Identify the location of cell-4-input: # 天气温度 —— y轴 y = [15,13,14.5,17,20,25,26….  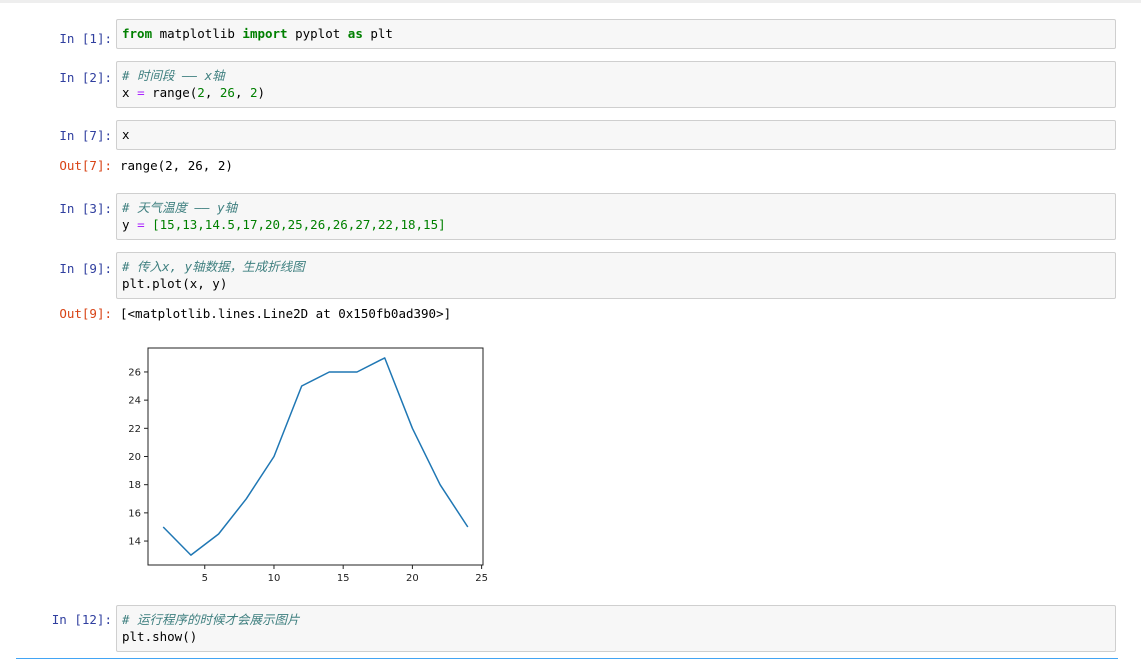
(616, 216).